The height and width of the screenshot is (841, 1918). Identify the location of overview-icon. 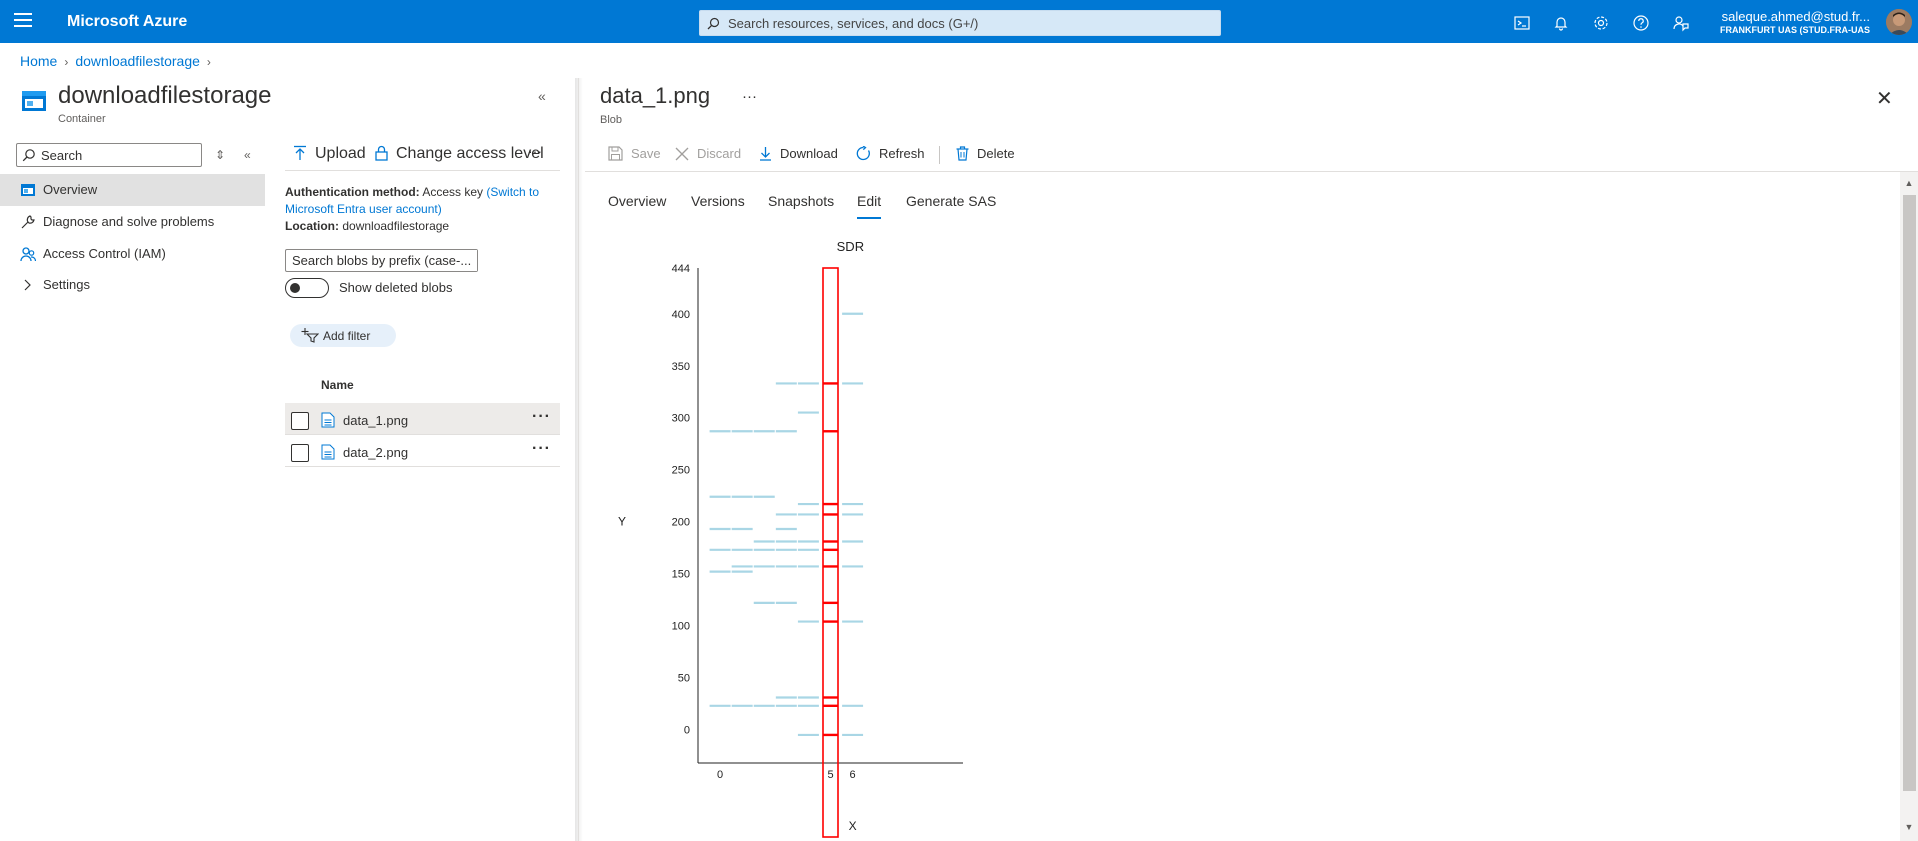
(28, 190).